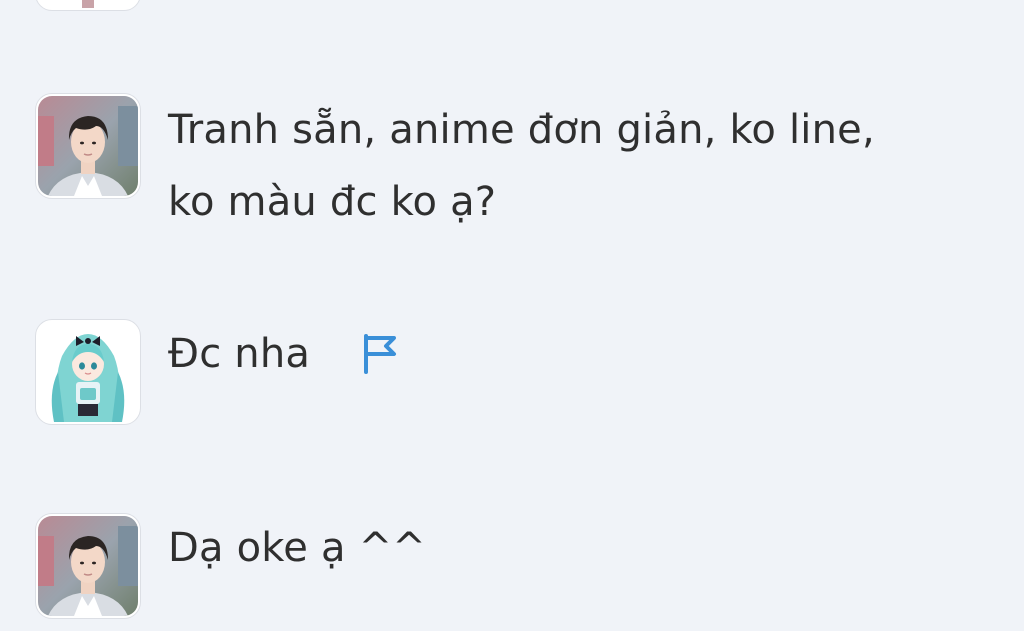  Describe the element at coordinates (332, 202) in the screenshot. I see `message-text-continued: ko màu đc ko ạ?` at that location.